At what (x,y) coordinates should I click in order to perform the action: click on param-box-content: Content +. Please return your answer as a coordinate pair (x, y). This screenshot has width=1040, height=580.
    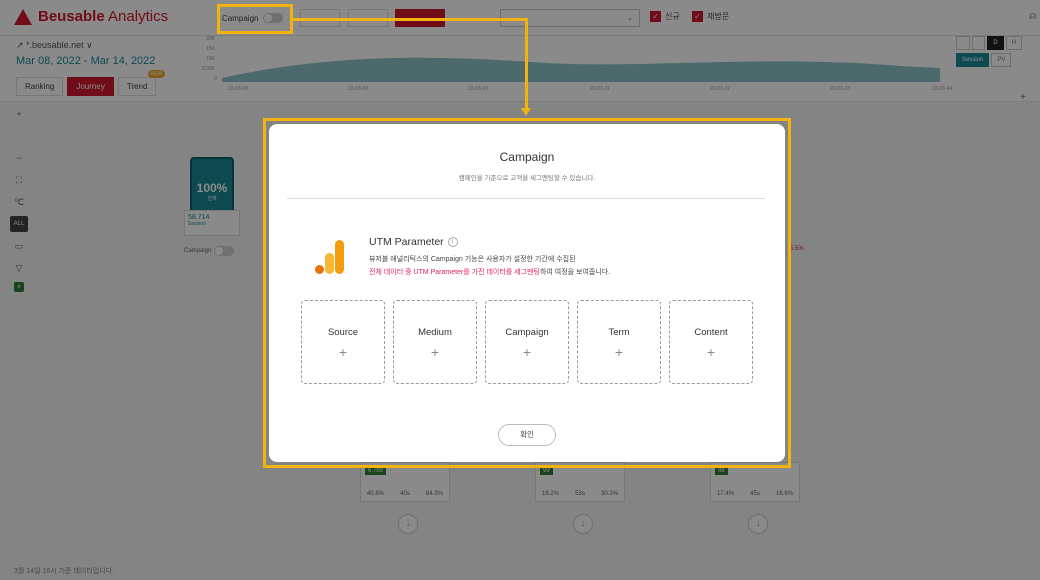
    Looking at the image, I should click on (711, 342).